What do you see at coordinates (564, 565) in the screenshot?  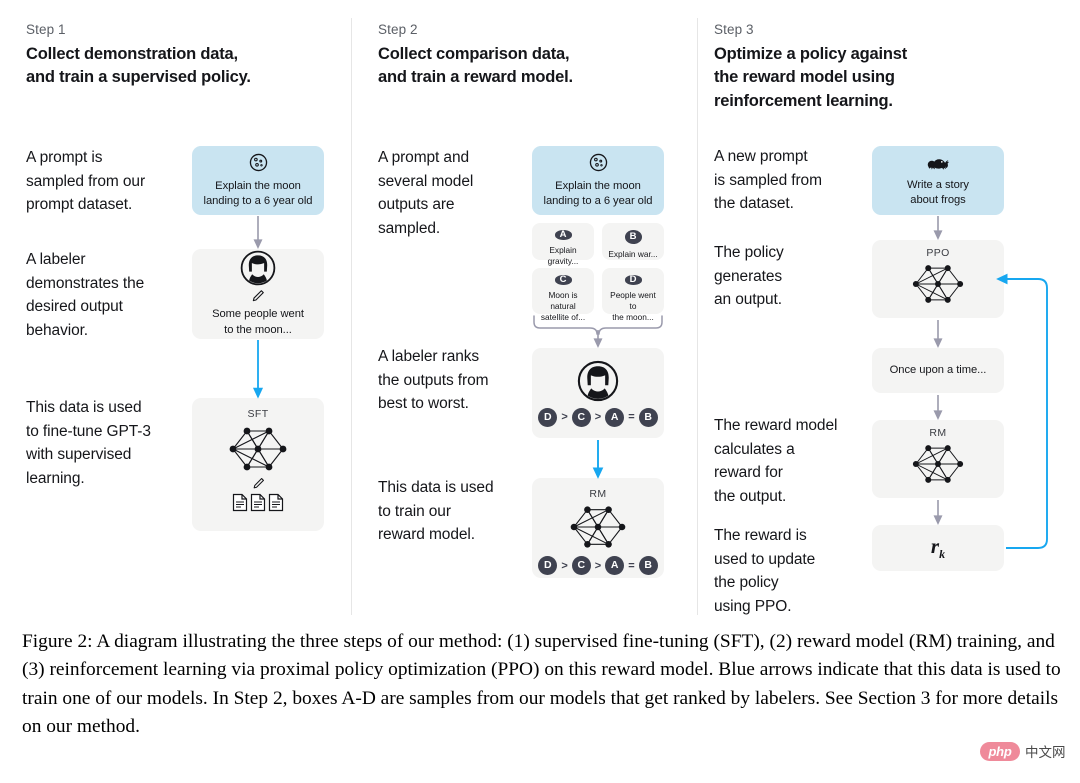 I see `rm-rank-operator-1: >` at bounding box center [564, 565].